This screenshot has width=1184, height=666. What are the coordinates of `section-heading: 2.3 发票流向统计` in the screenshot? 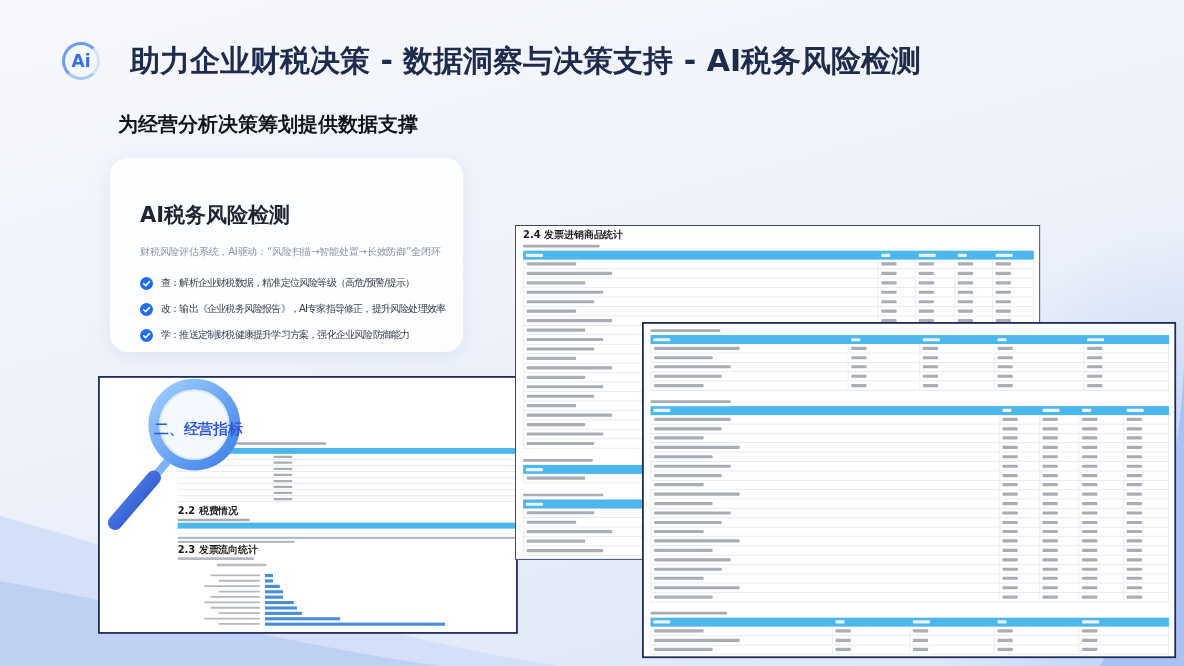 It's located at (218, 549).